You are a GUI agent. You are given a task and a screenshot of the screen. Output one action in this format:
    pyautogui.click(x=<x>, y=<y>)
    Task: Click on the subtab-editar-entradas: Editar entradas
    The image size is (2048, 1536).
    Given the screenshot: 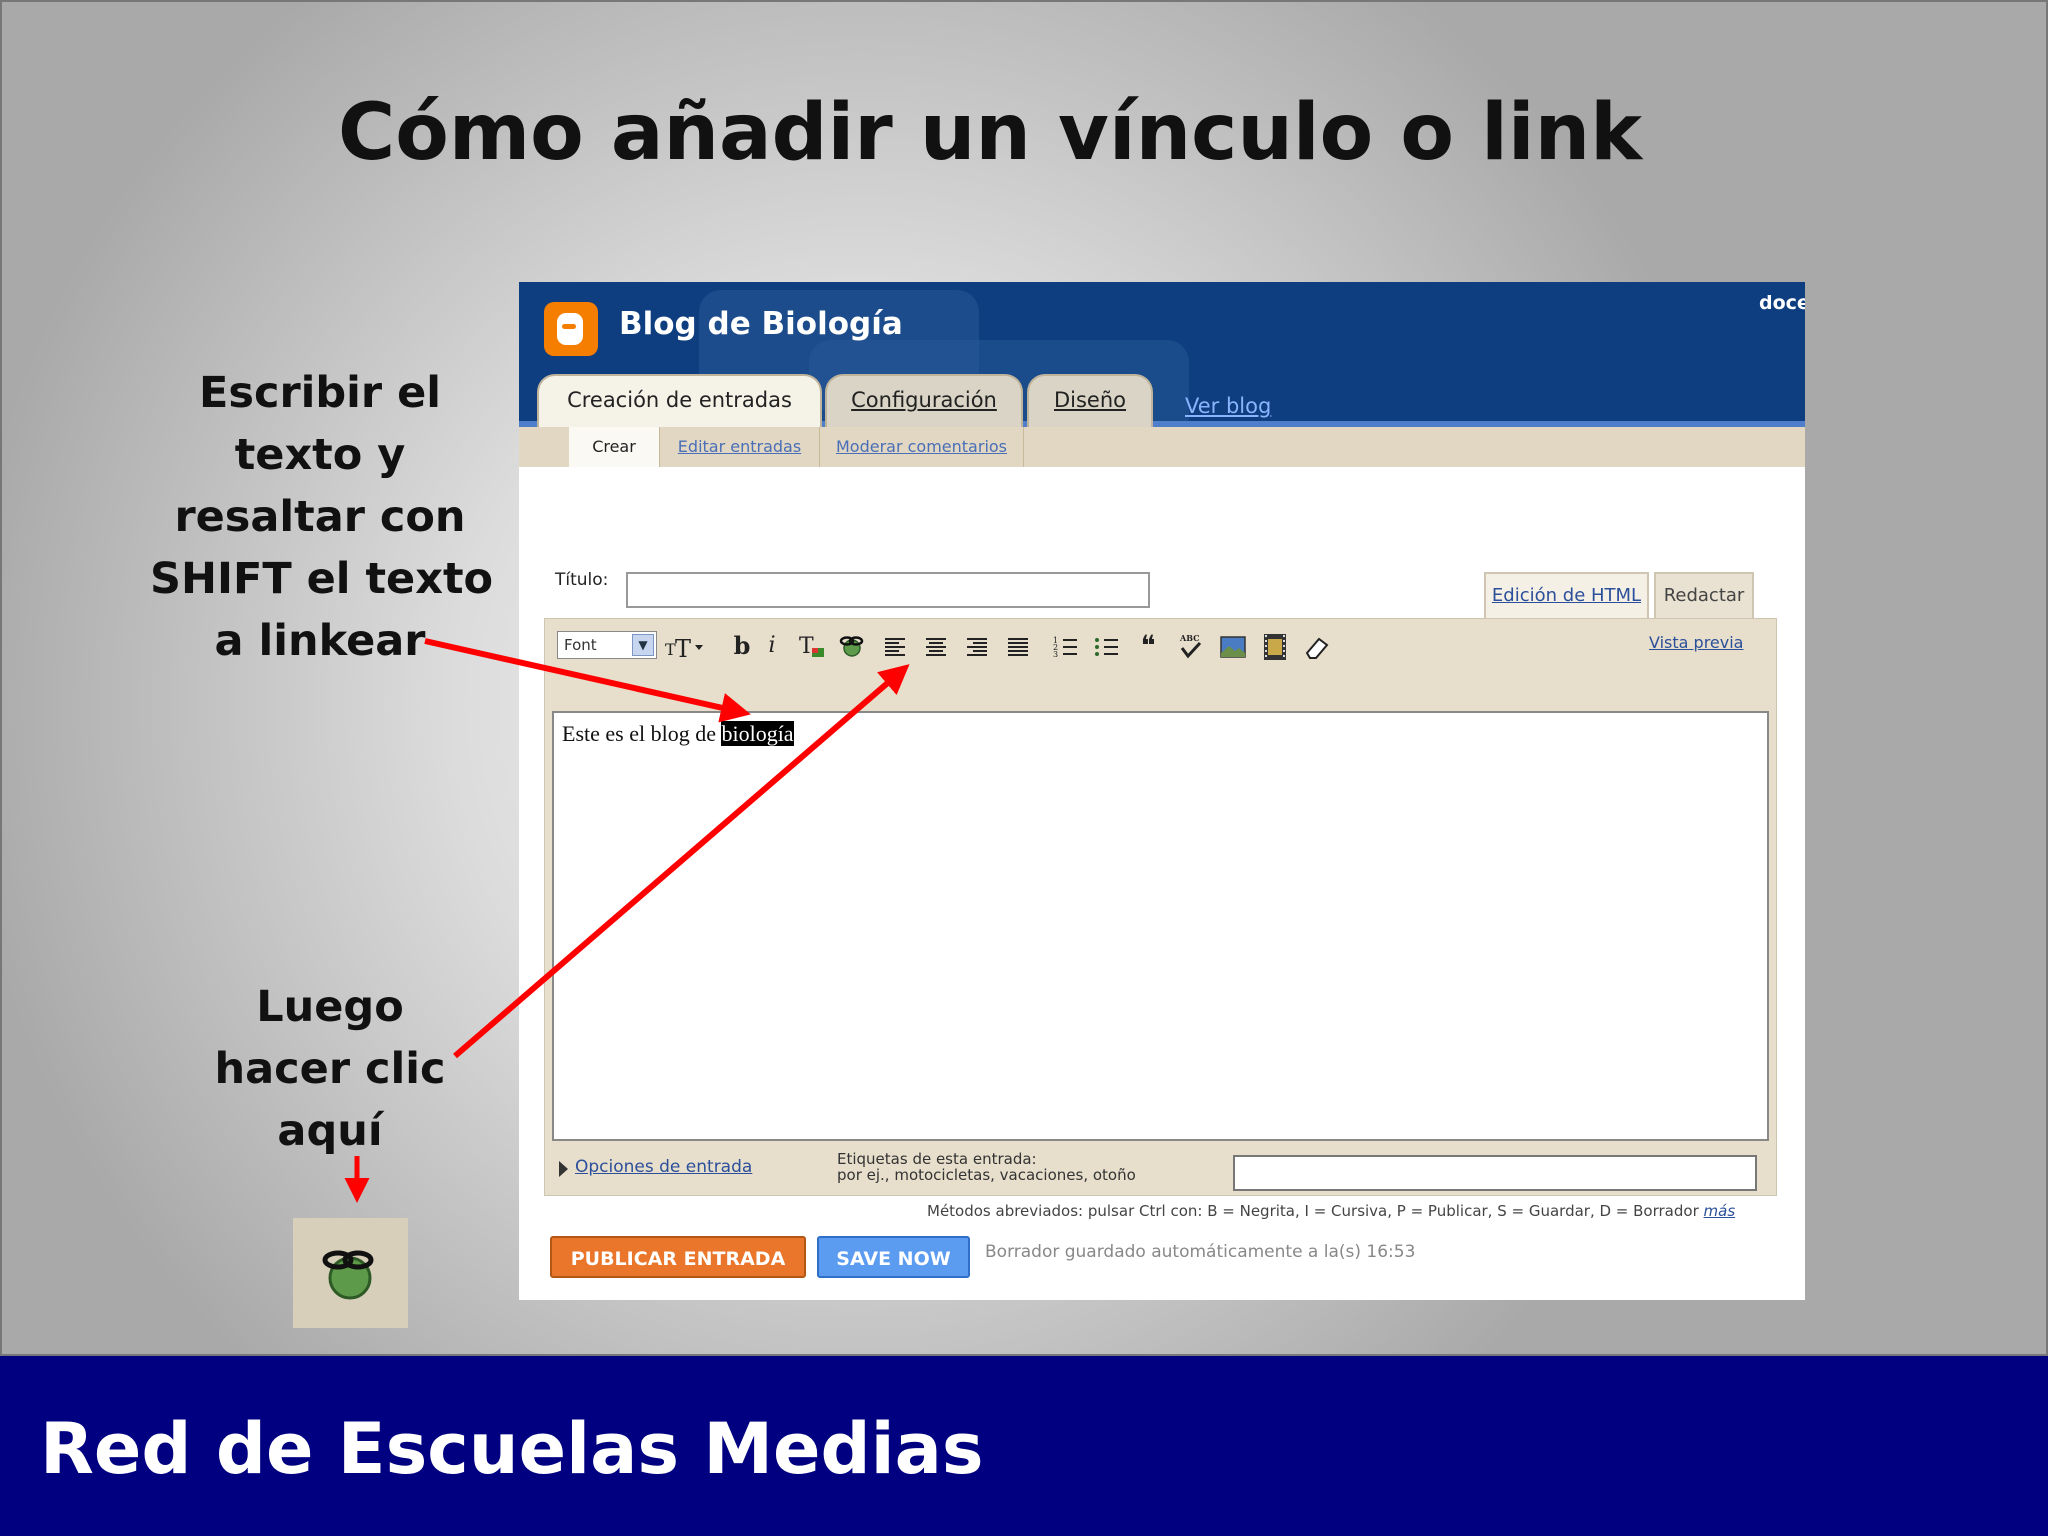 What is the action you would take?
    pyautogui.click(x=739, y=447)
    